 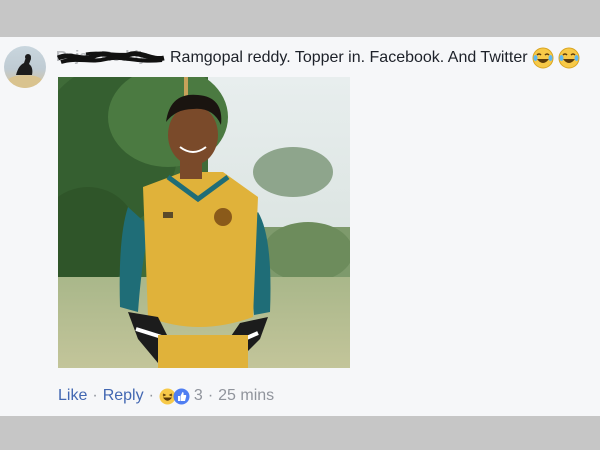 I want to click on timestamp: 25 mins, so click(x=246, y=396).